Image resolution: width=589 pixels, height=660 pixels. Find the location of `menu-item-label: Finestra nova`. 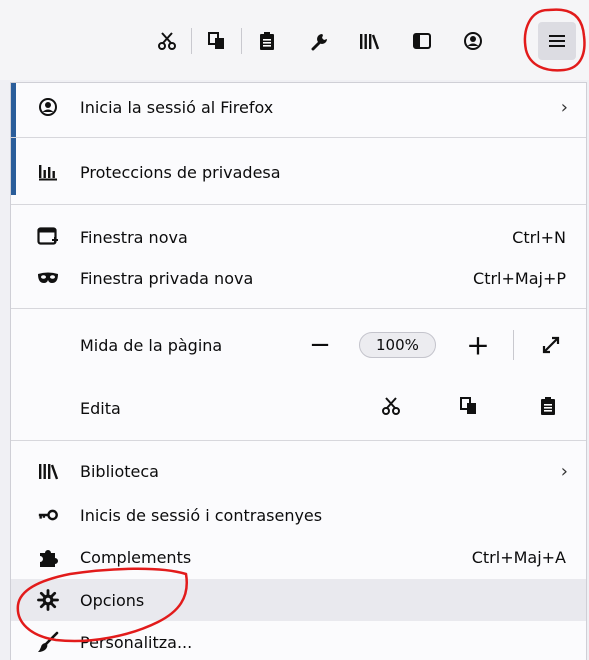

menu-item-label: Finestra nova is located at coordinates (134, 237).